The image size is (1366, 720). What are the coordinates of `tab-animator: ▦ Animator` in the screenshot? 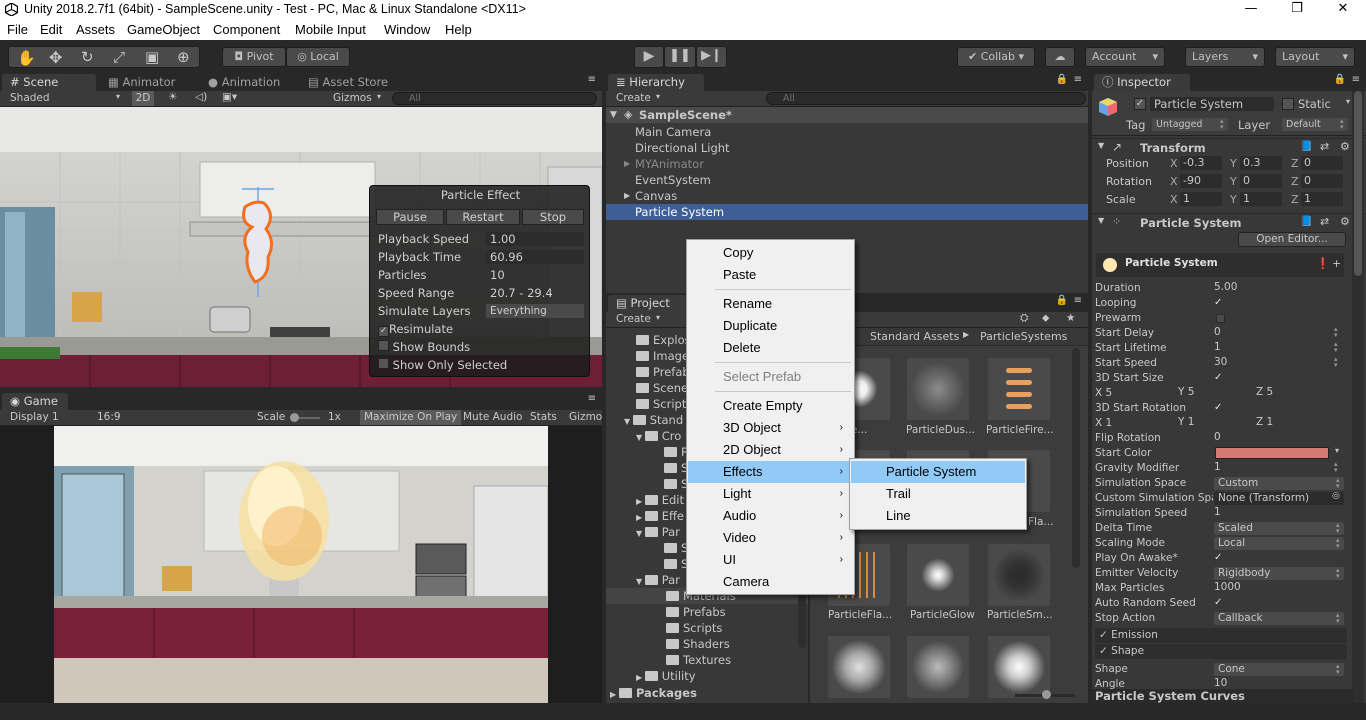 It's located at (141, 82).